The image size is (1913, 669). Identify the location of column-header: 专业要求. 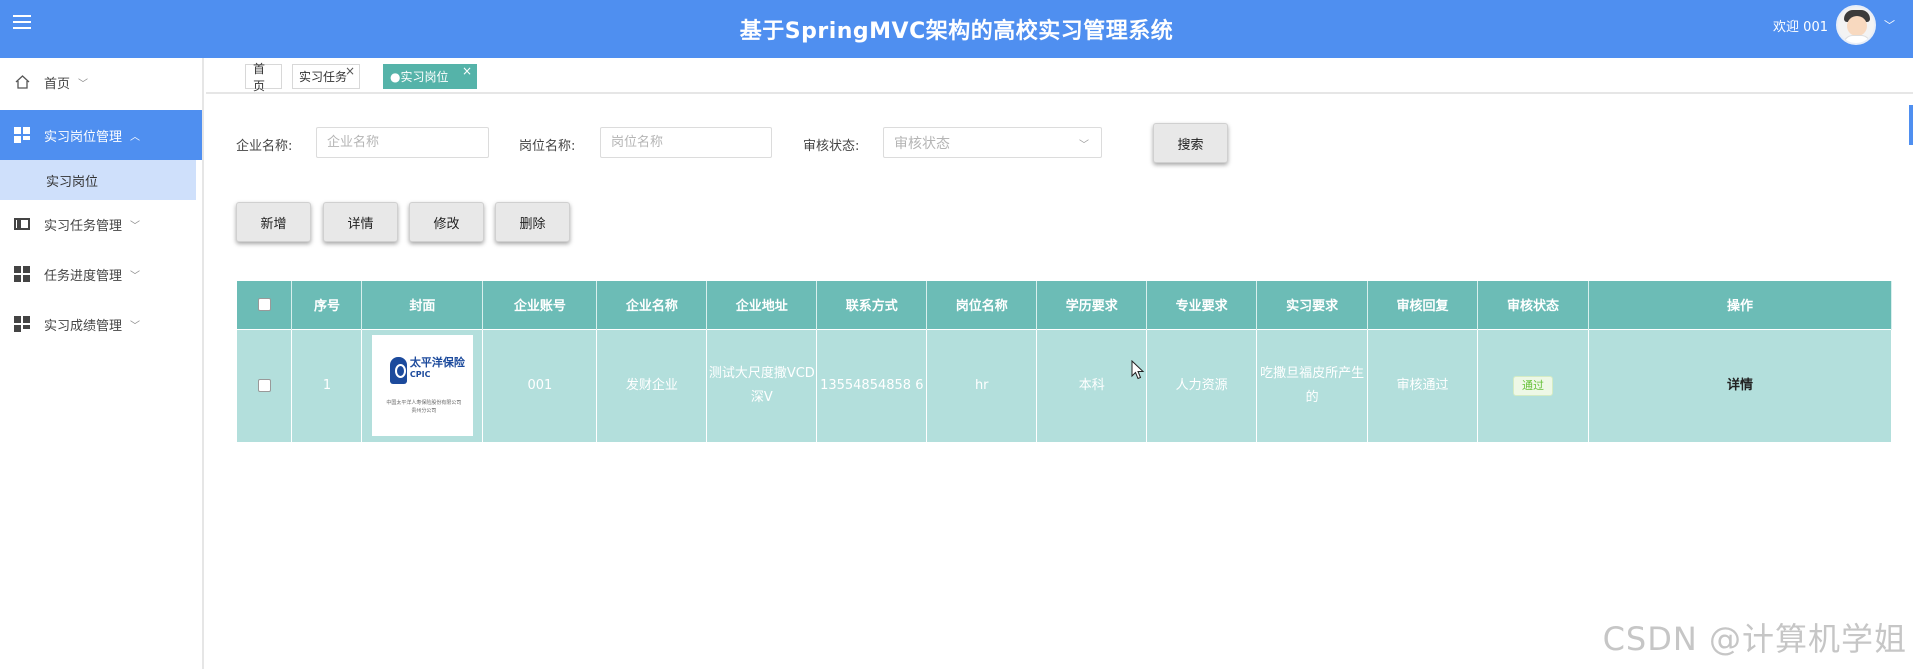
(1202, 305).